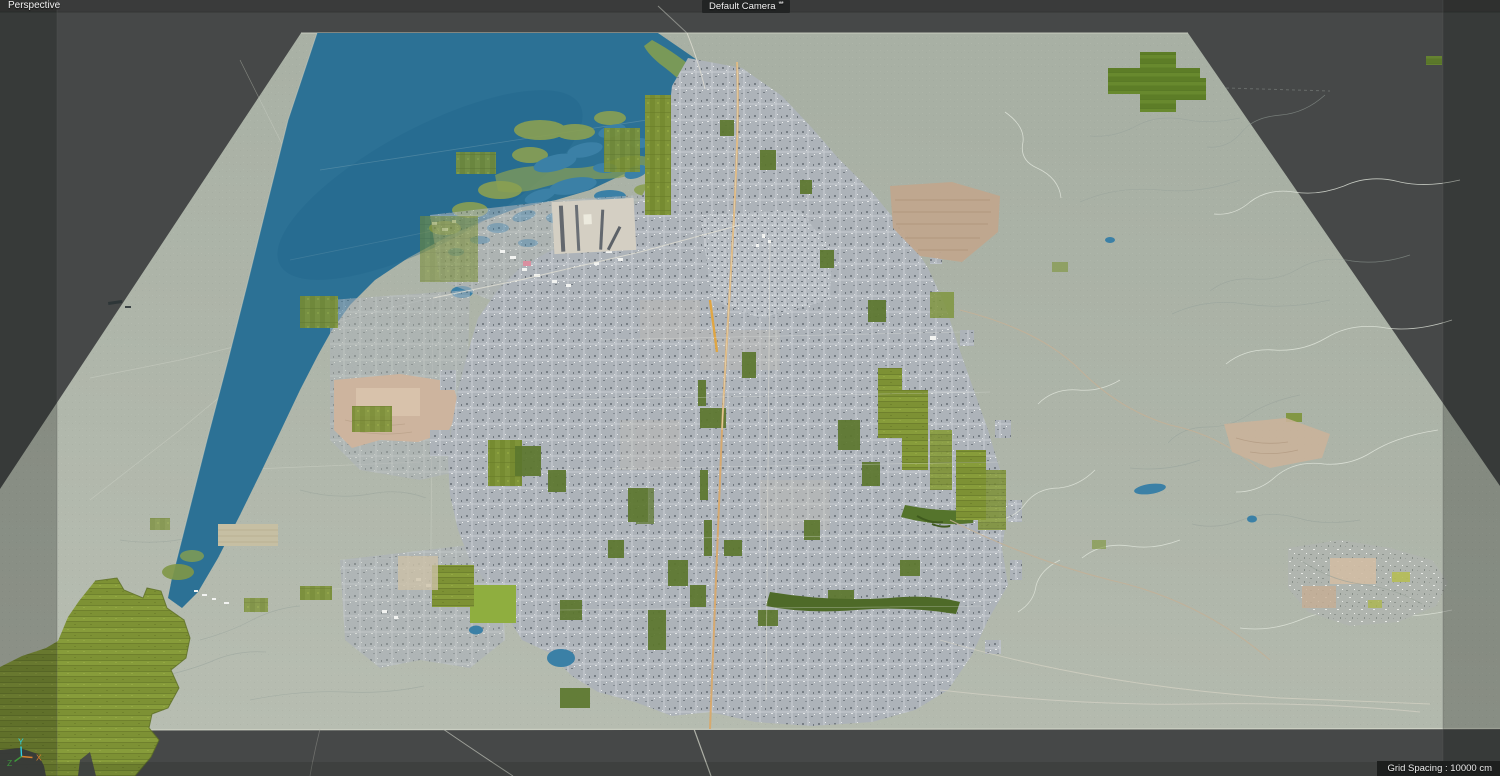 Image resolution: width=1500 pixels, height=776 pixels. I want to click on camera-name-text: Default Camera, so click(742, 6).